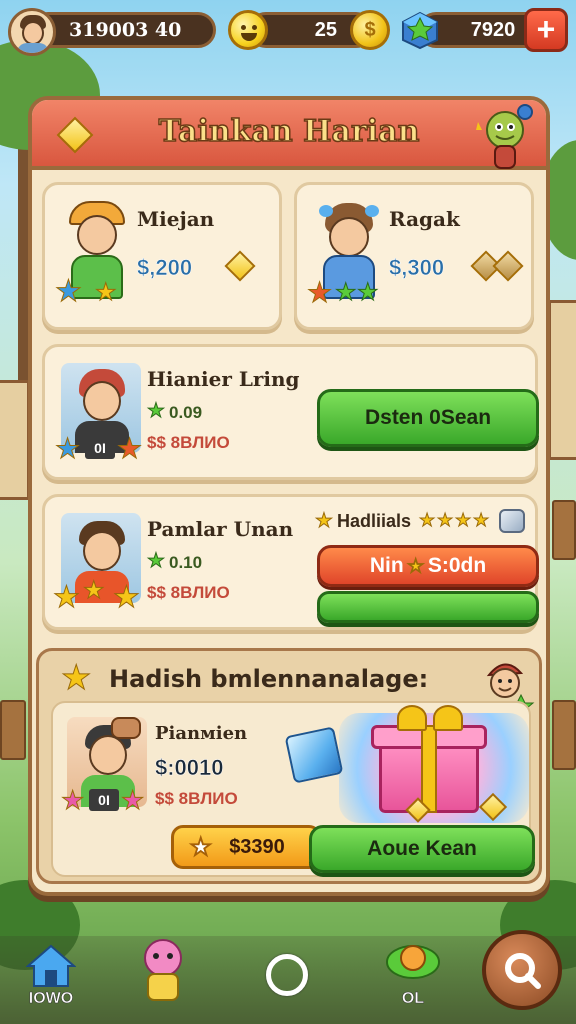 Image resolution: width=576 pixels, height=1024 pixels. Describe the element at coordinates (422, 849) in the screenshot. I see `special-action-button: Aoue Kean` at that location.